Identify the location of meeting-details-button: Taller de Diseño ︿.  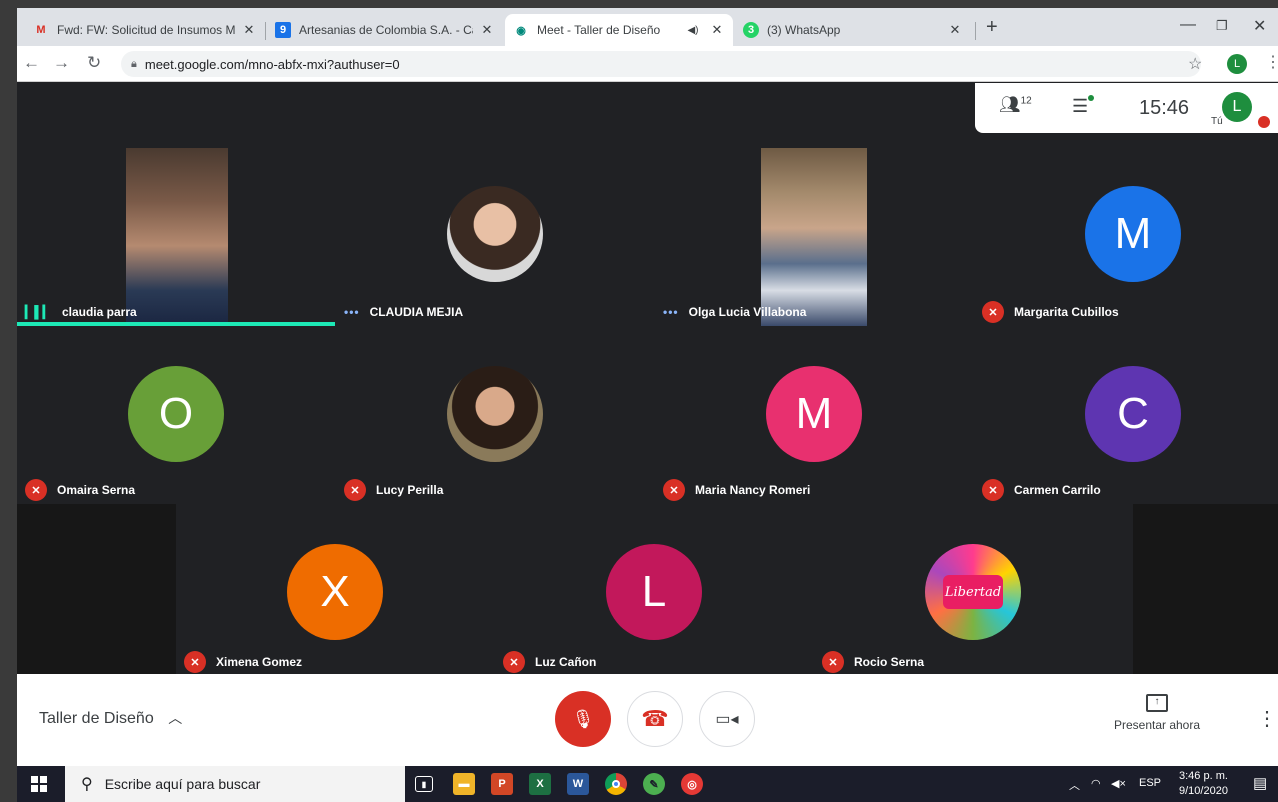
(110, 718).